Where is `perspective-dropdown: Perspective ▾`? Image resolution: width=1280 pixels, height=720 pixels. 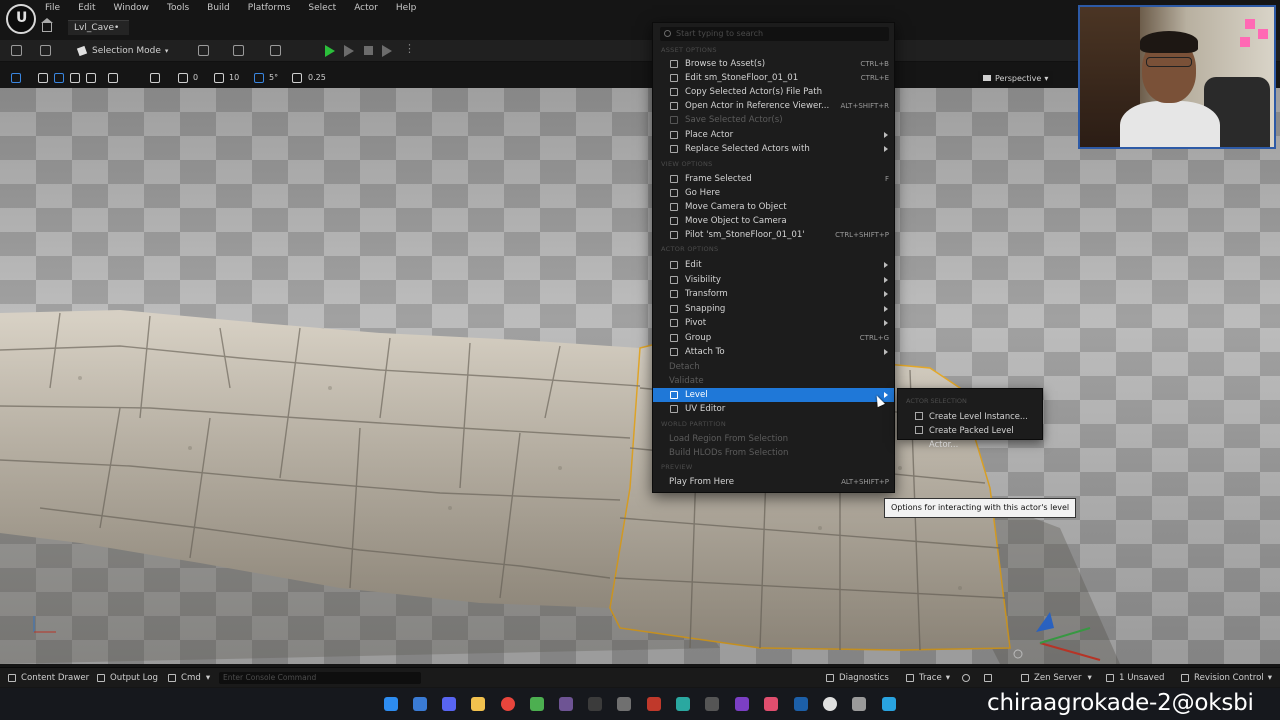 perspective-dropdown: Perspective ▾ is located at coordinates (1016, 78).